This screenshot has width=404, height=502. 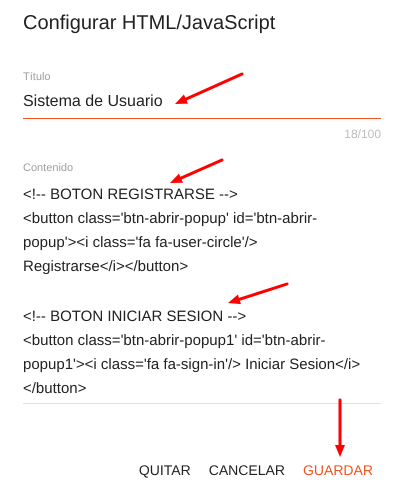 What do you see at coordinates (170, 219) in the screenshot?
I see `code-line: <button class='btn-abrir-popup' id='btn-abrir-` at bounding box center [170, 219].